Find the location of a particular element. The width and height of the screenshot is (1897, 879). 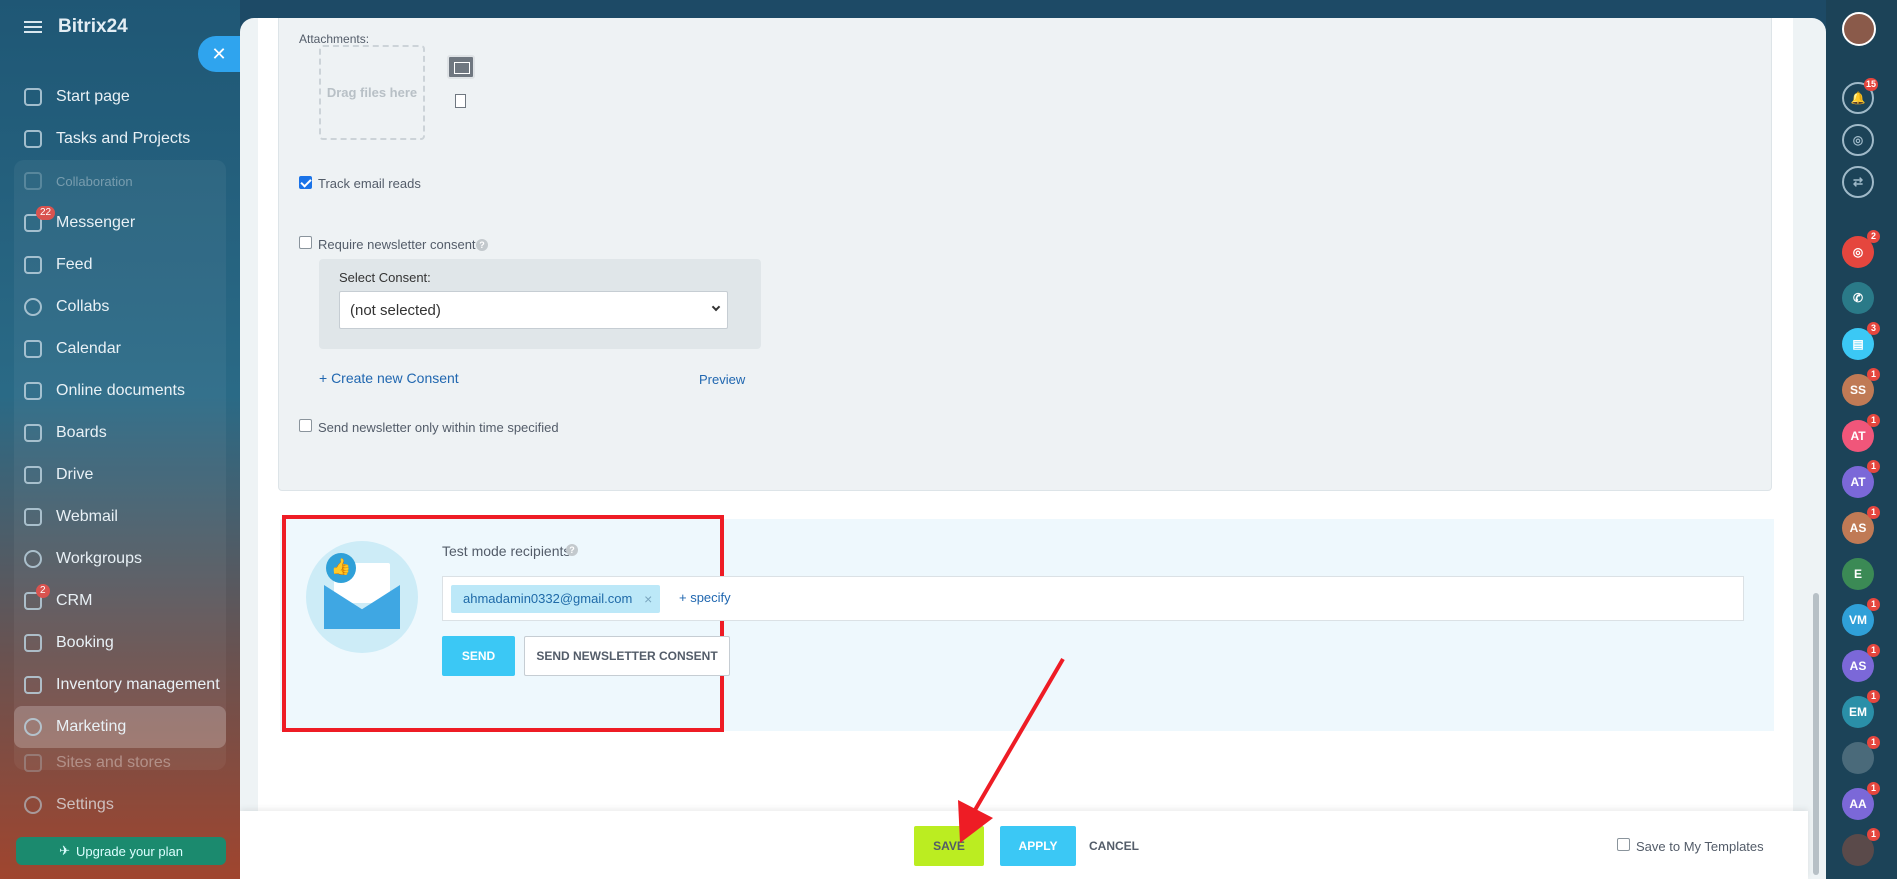

create-consent-link: + Create new Consent is located at coordinates (389, 378).